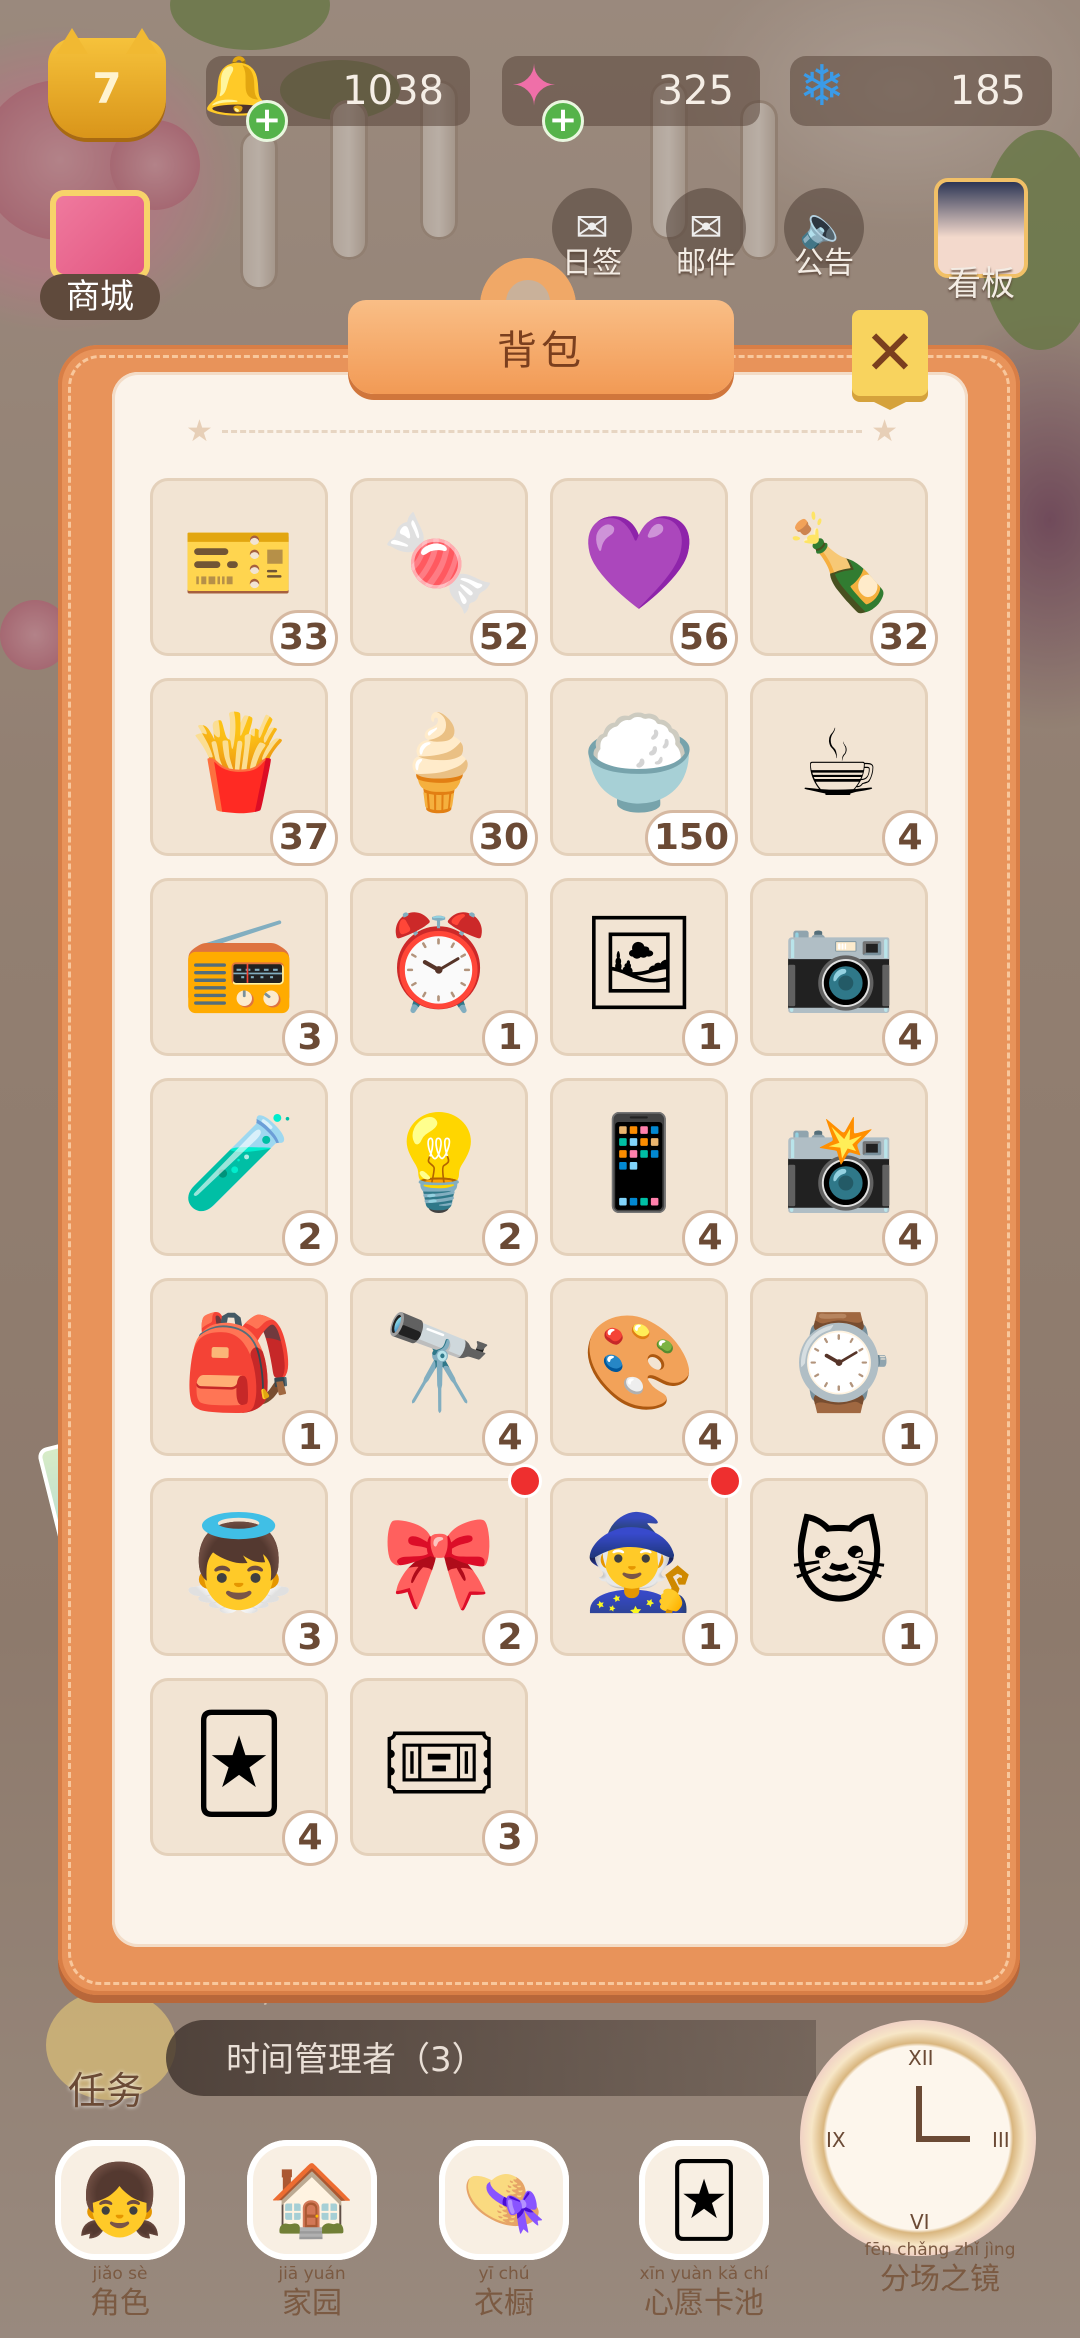  I want to click on snowflake-value: 185, so click(987, 91).